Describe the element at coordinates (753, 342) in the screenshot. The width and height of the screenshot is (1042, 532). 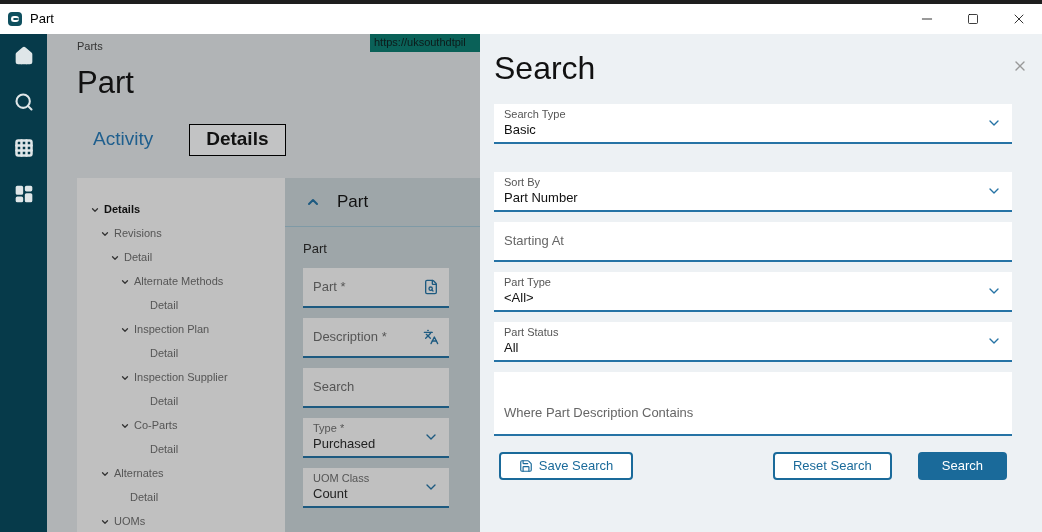
I see `select-field: Part Status All` at that location.